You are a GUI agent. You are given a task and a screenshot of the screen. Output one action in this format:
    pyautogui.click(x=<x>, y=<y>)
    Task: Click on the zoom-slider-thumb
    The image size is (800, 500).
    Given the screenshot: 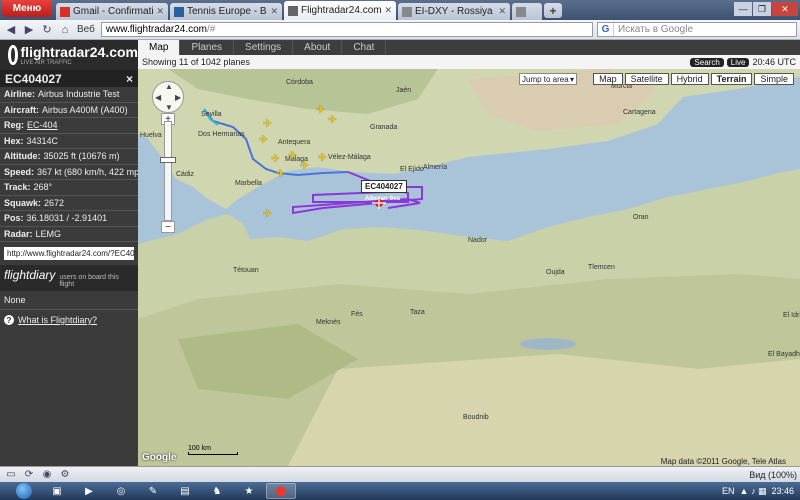 What is the action you would take?
    pyautogui.click(x=168, y=160)
    